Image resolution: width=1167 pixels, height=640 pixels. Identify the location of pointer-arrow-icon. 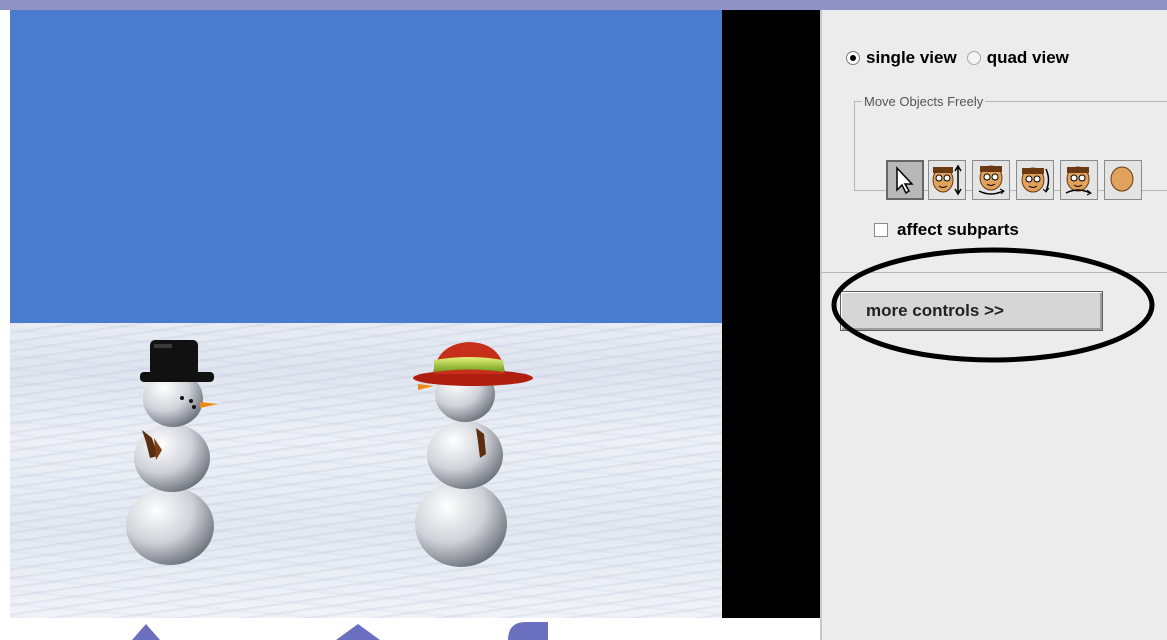
(905, 180).